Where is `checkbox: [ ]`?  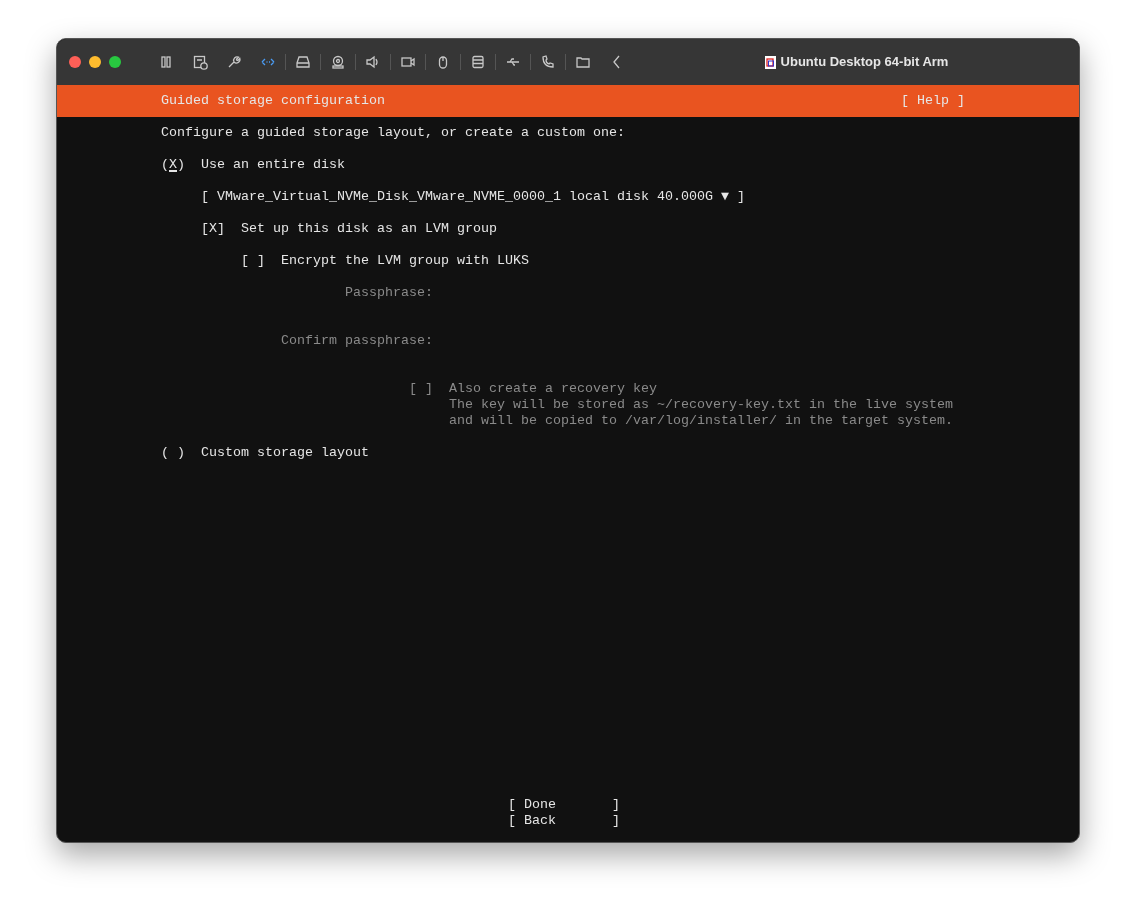
checkbox: [ ] is located at coordinates (253, 261).